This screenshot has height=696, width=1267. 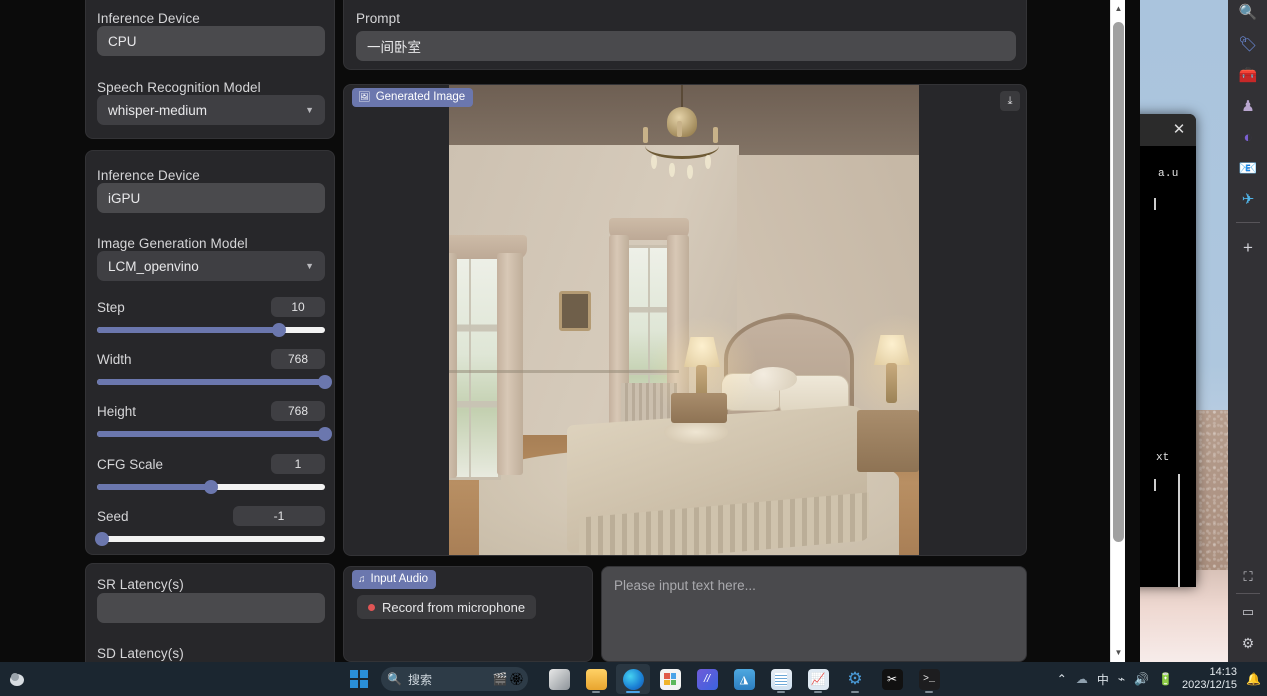 What do you see at coordinates (325, 434) in the screenshot?
I see `slider-height-knob` at bounding box center [325, 434].